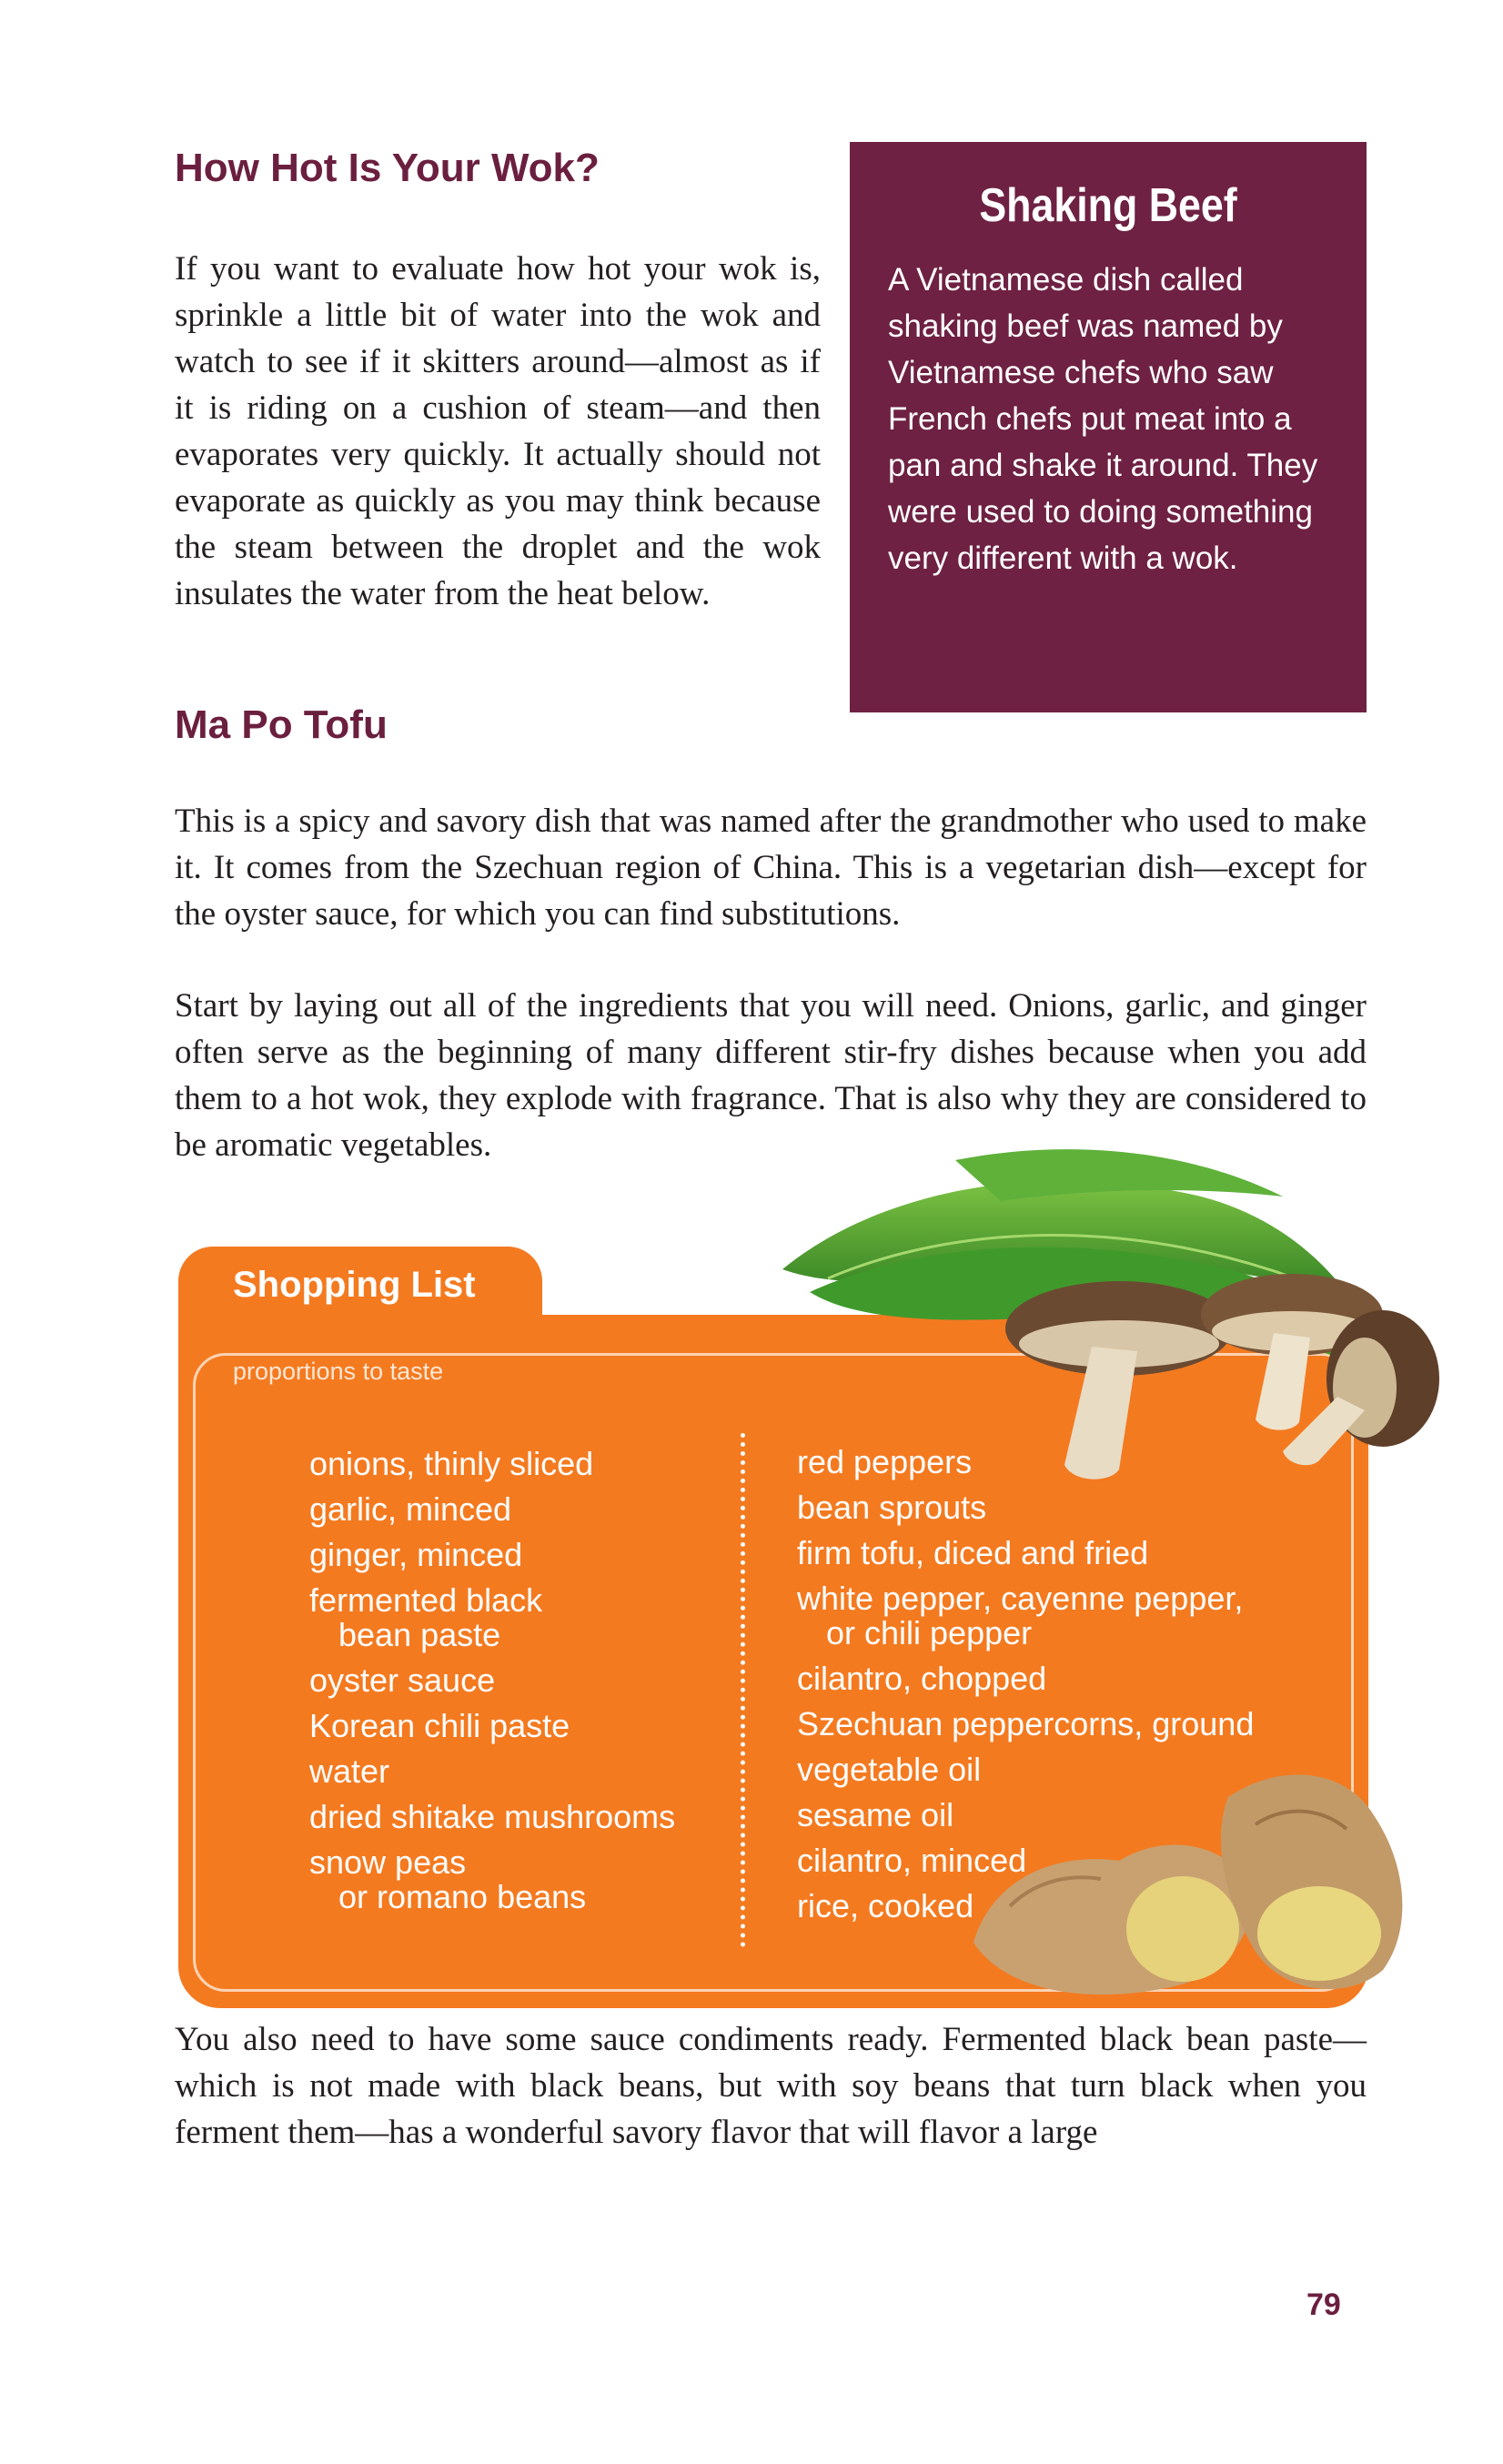 The height and width of the screenshot is (2464, 1503). What do you see at coordinates (354, 1285) in the screenshot?
I see `shopping-list-title: Shopping List` at bounding box center [354, 1285].